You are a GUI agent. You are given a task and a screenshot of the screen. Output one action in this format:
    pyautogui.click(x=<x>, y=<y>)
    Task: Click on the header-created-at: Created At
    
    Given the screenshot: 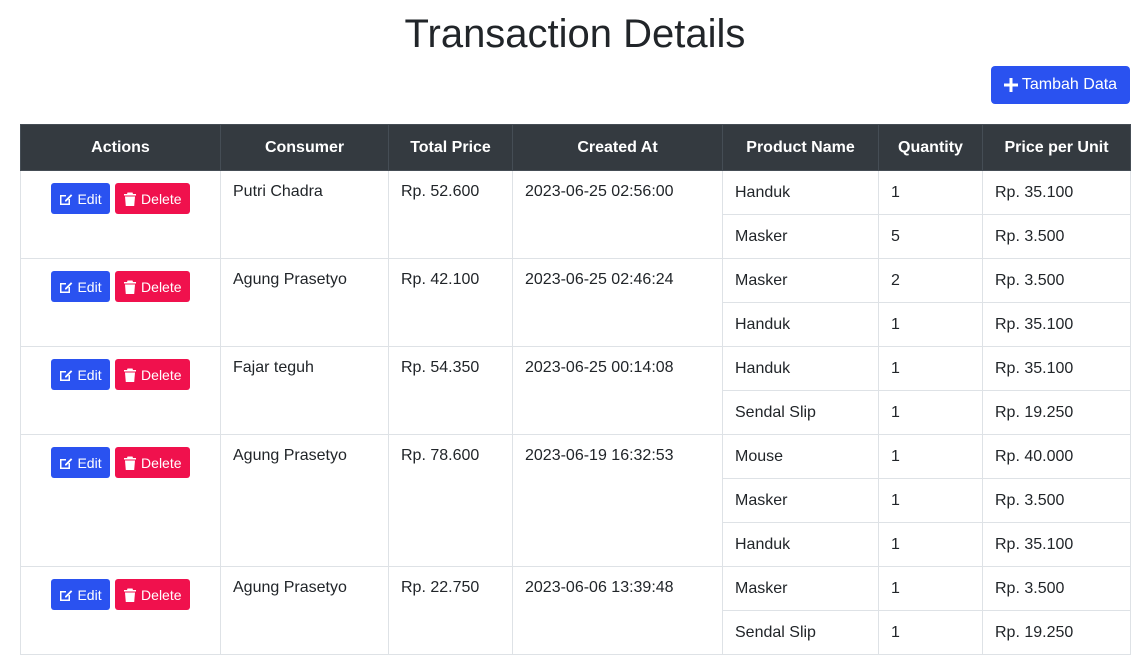 What is the action you would take?
    pyautogui.click(x=617, y=147)
    